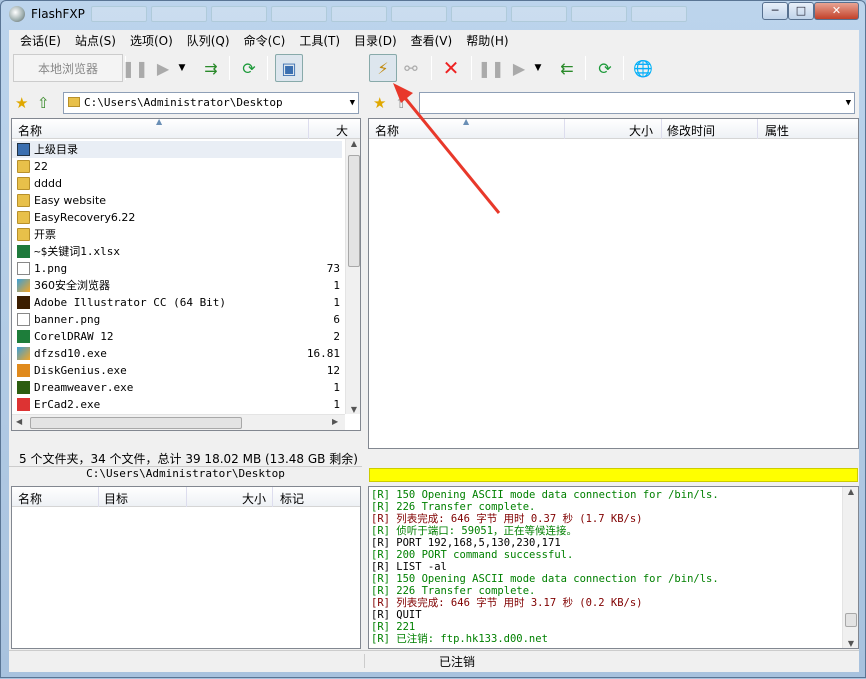 The image size is (866, 679). I want to click on log-vertical-scrollbar: ▲ ▼, so click(850, 567).